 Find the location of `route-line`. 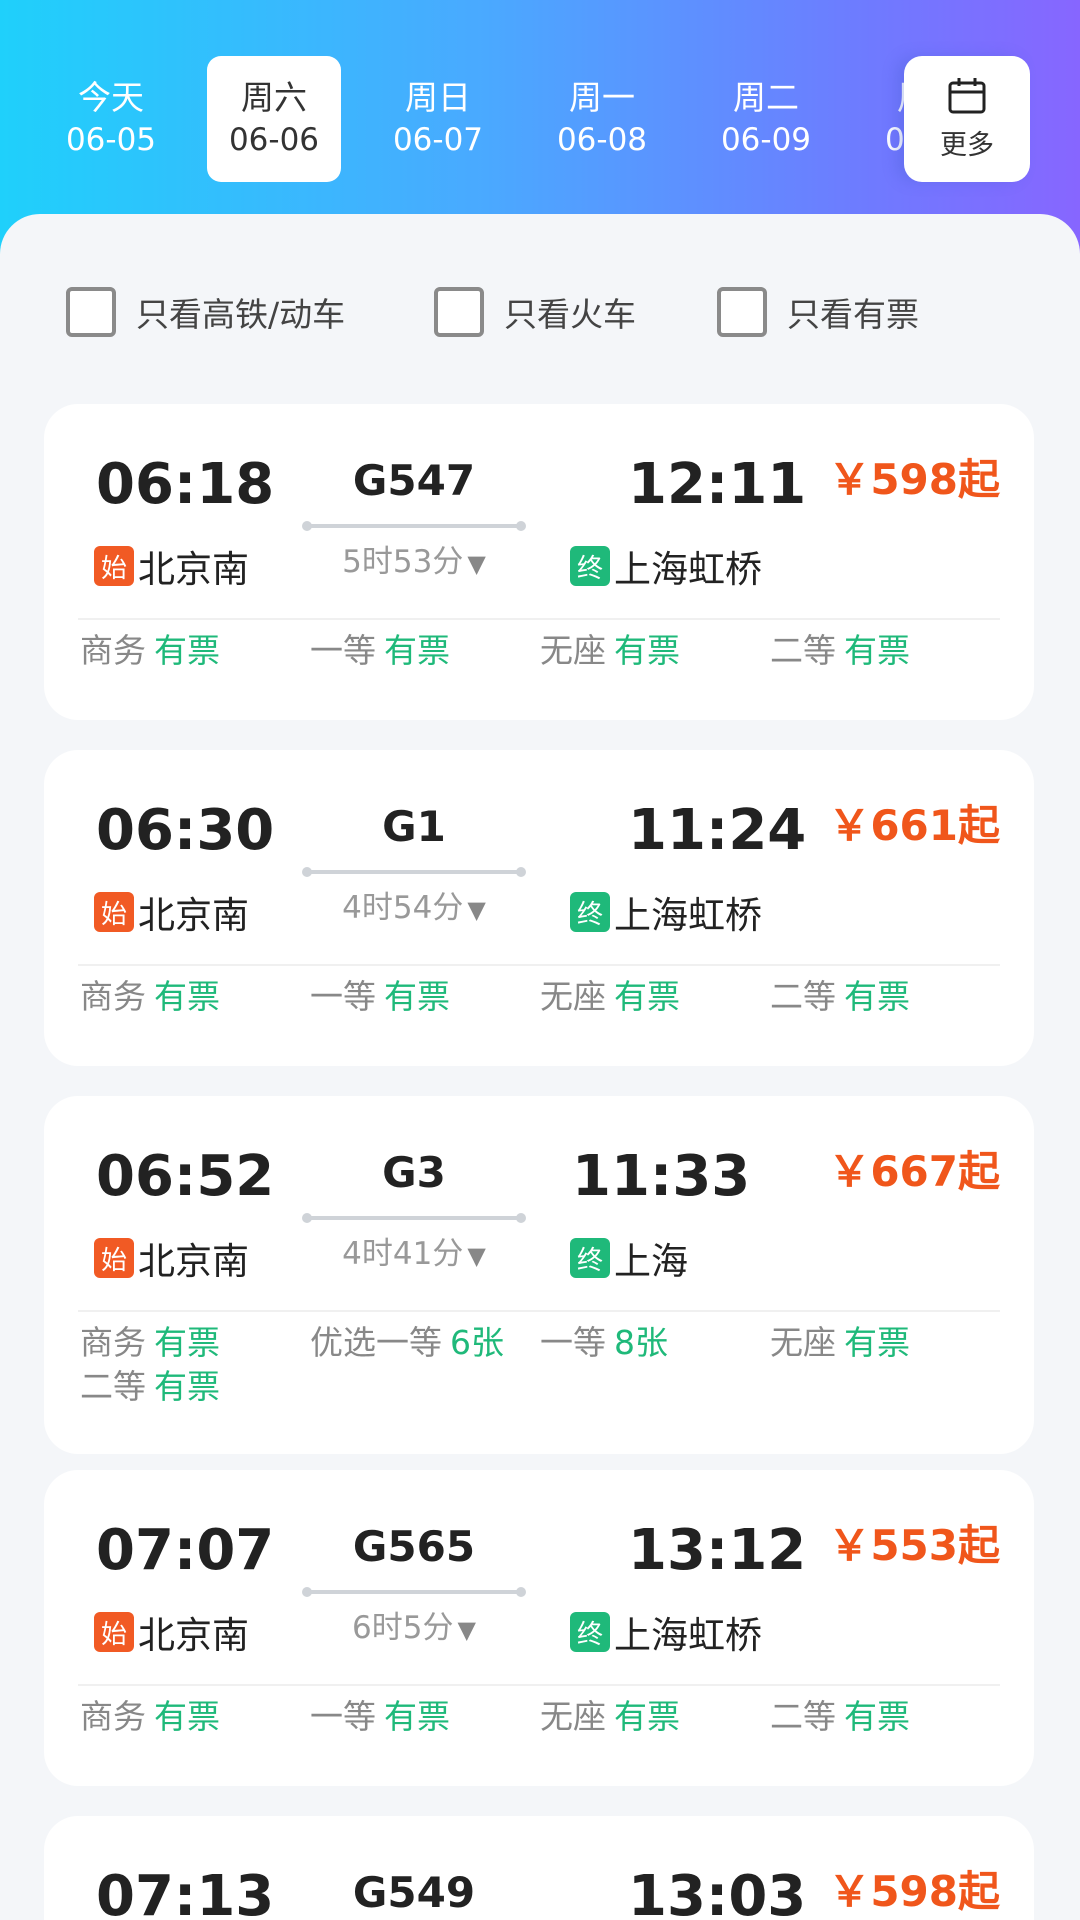

route-line is located at coordinates (414, 526).